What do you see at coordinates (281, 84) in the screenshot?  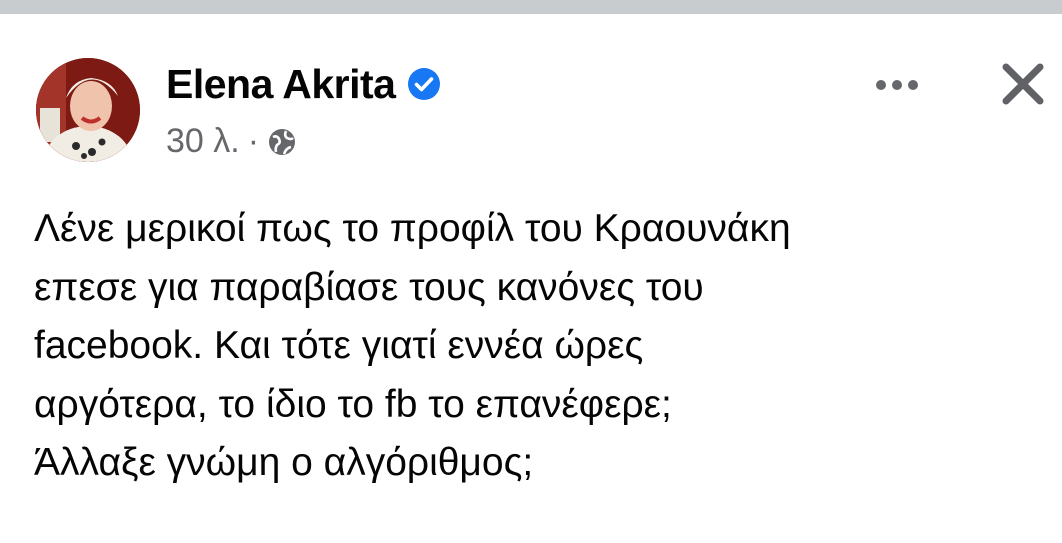 I see `author-name: Elena Akrita` at bounding box center [281, 84].